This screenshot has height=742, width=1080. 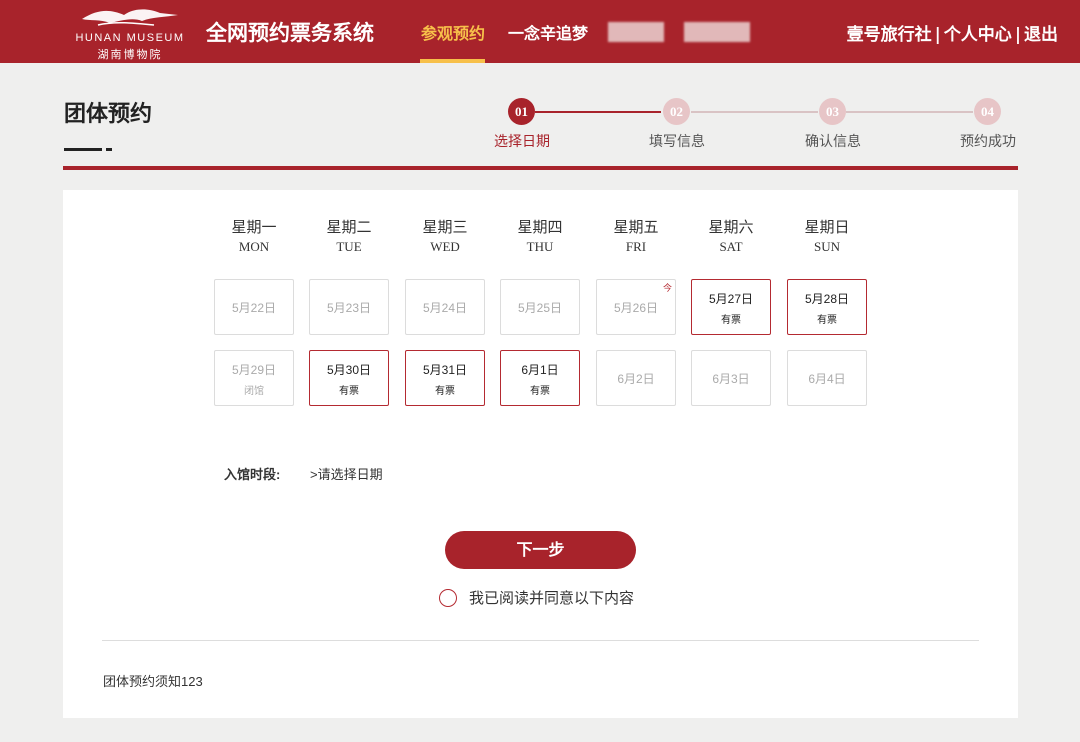 I want to click on step-1-label: 选择日期, so click(x=522, y=141).